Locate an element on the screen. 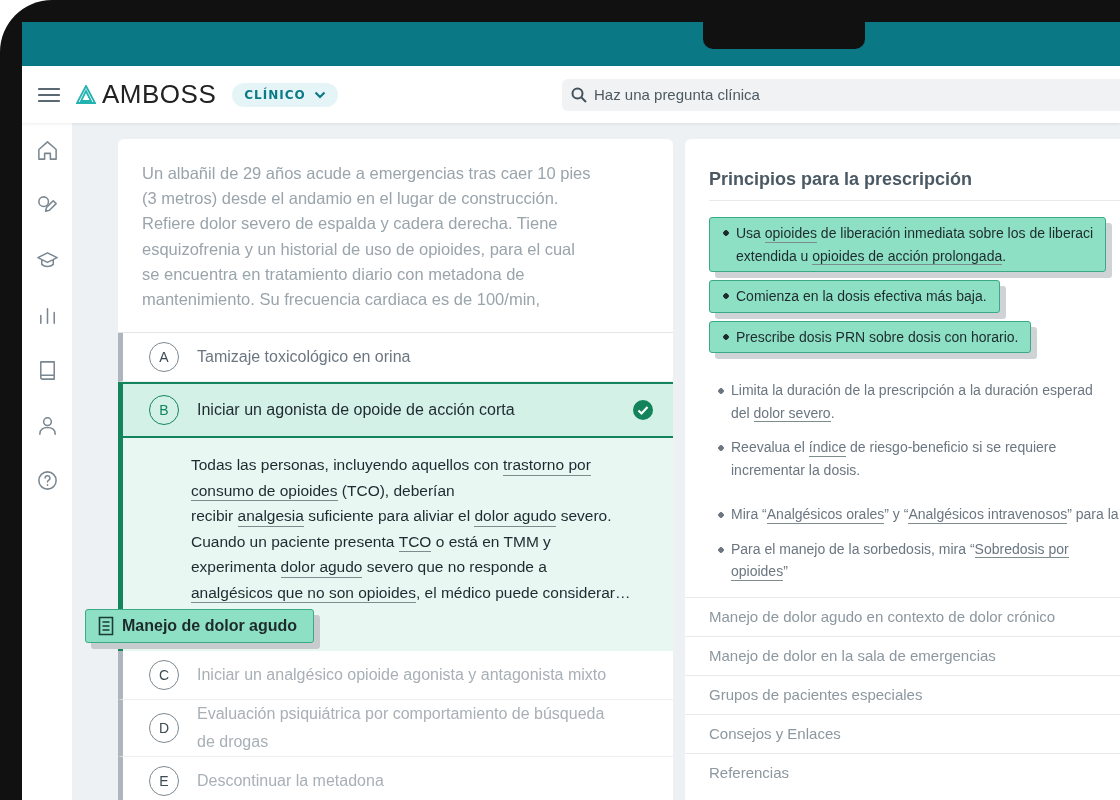 This screenshot has height=800, width=1120. link: analgésicos que no son opioides is located at coordinates (303, 593).